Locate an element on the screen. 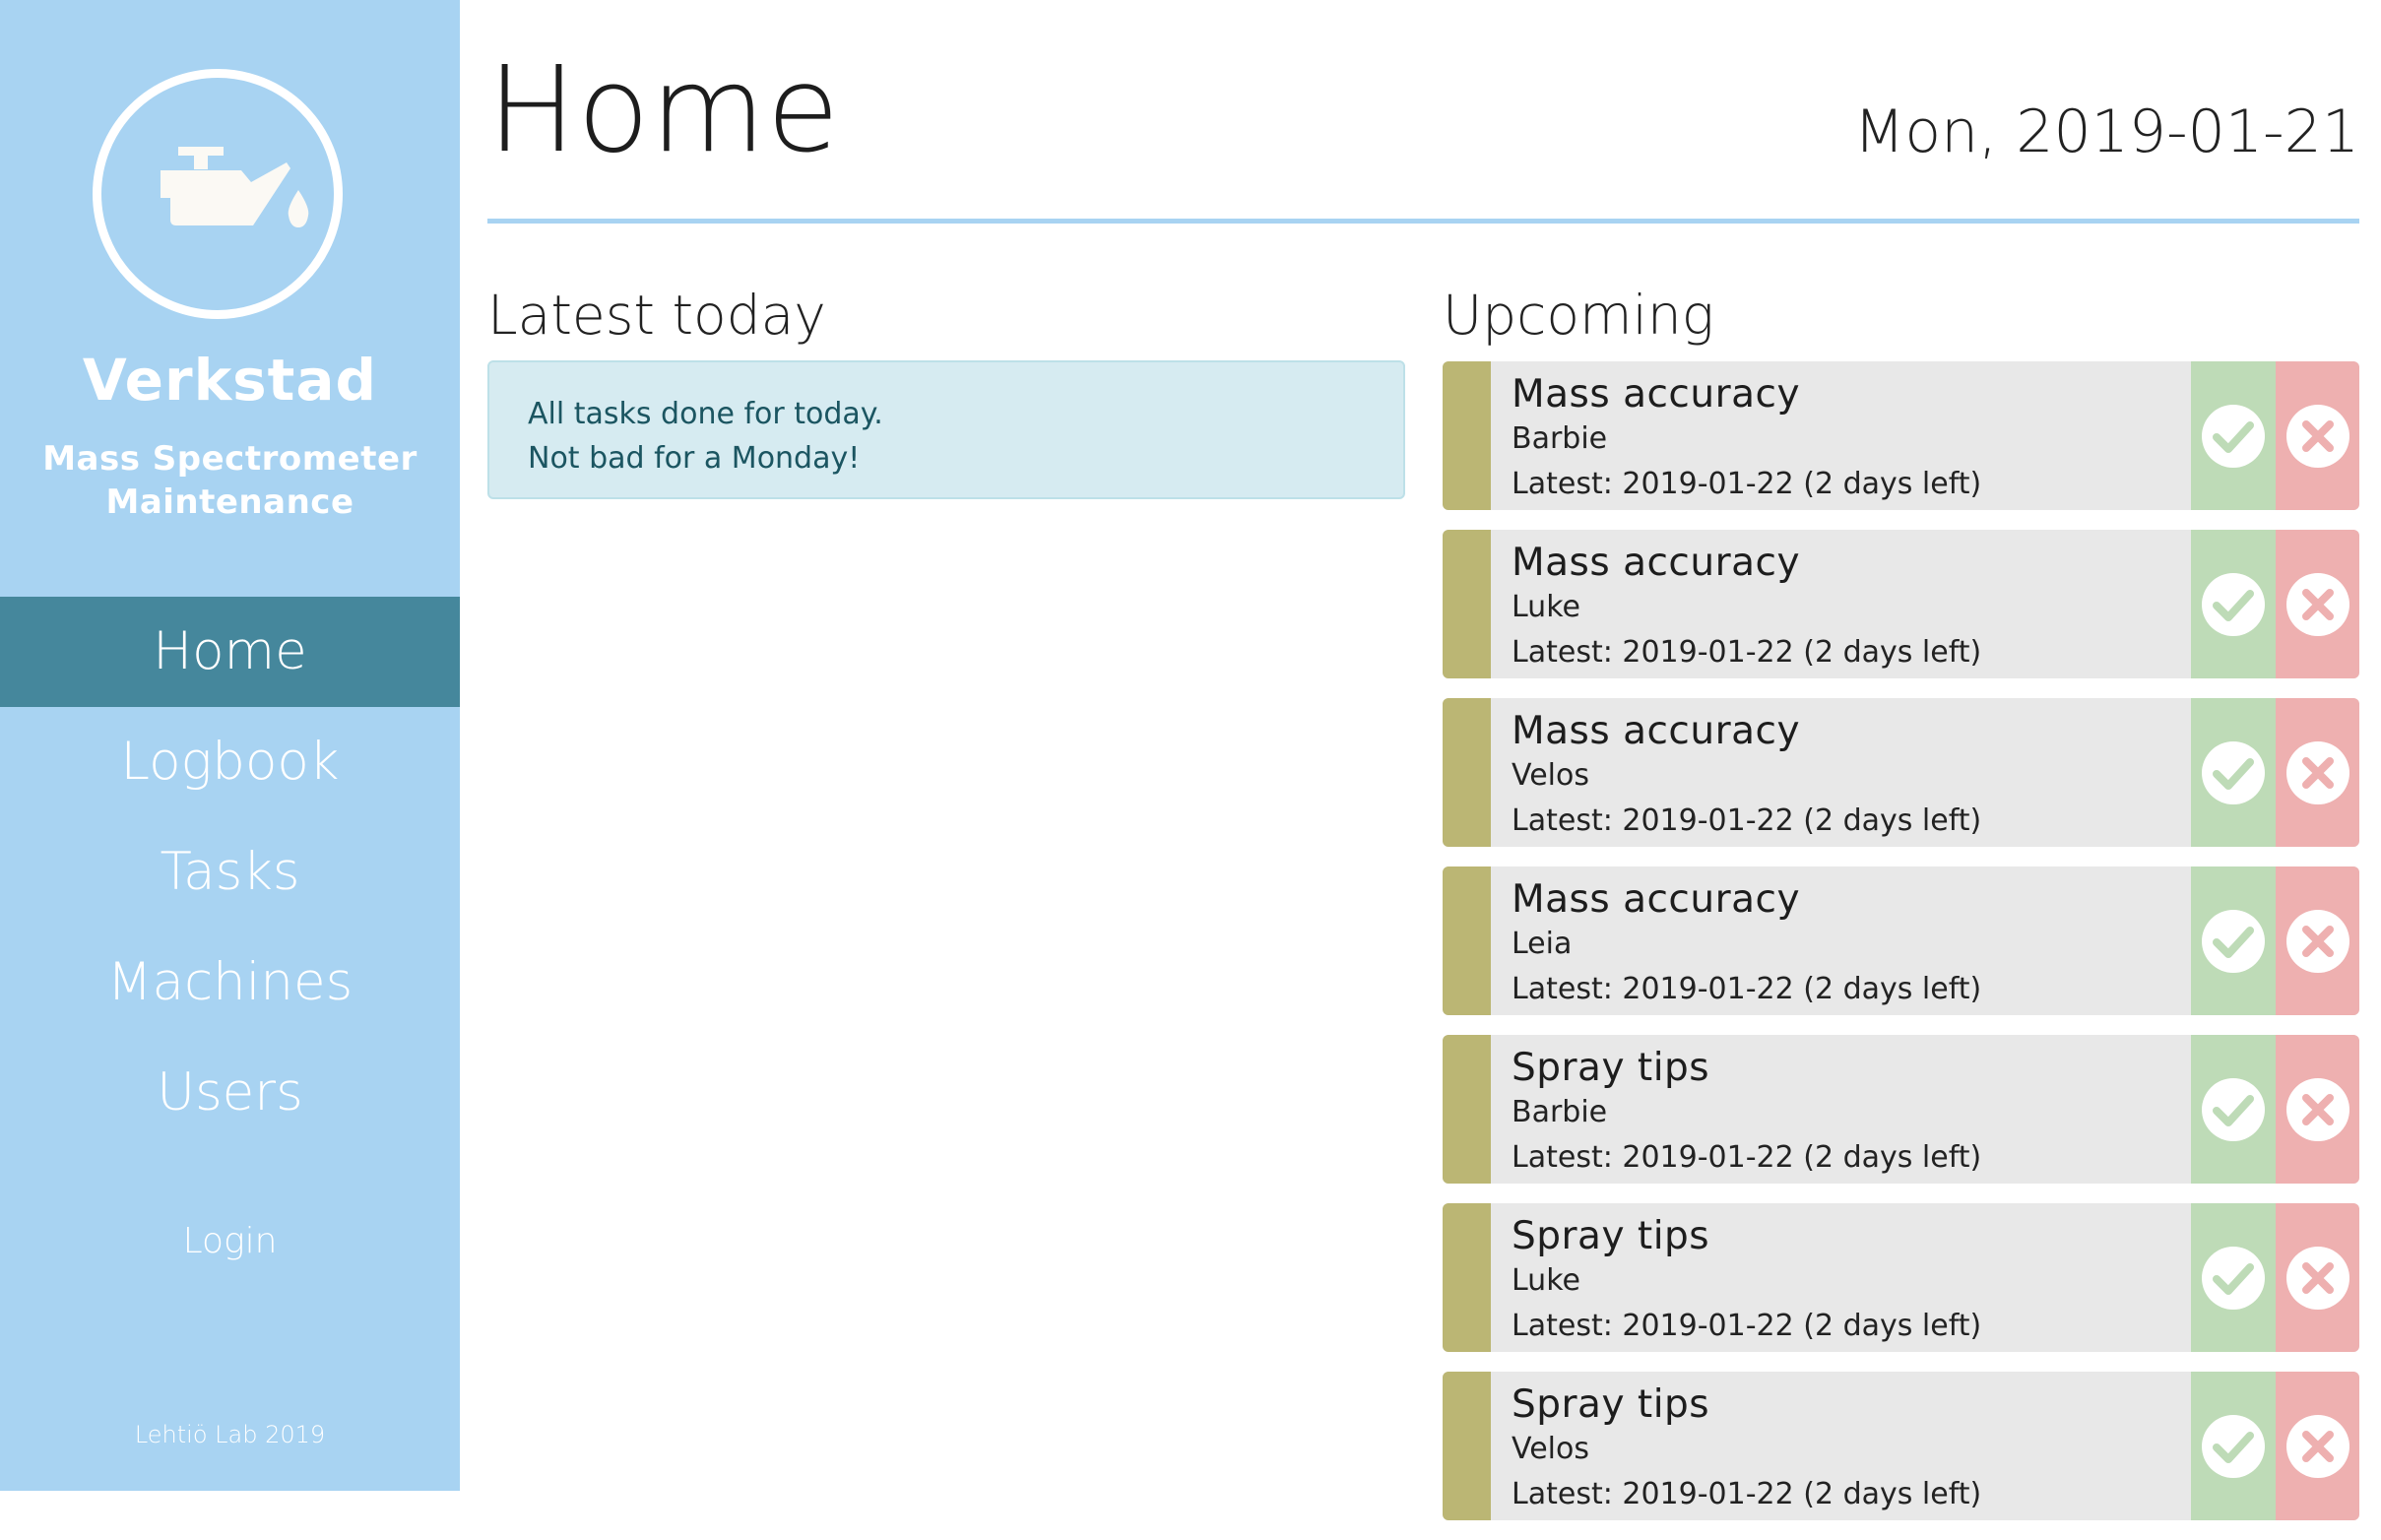 This screenshot has width=2381, height=1540. current-date: Mon, 2019-01-21 is located at coordinates (2106, 131).